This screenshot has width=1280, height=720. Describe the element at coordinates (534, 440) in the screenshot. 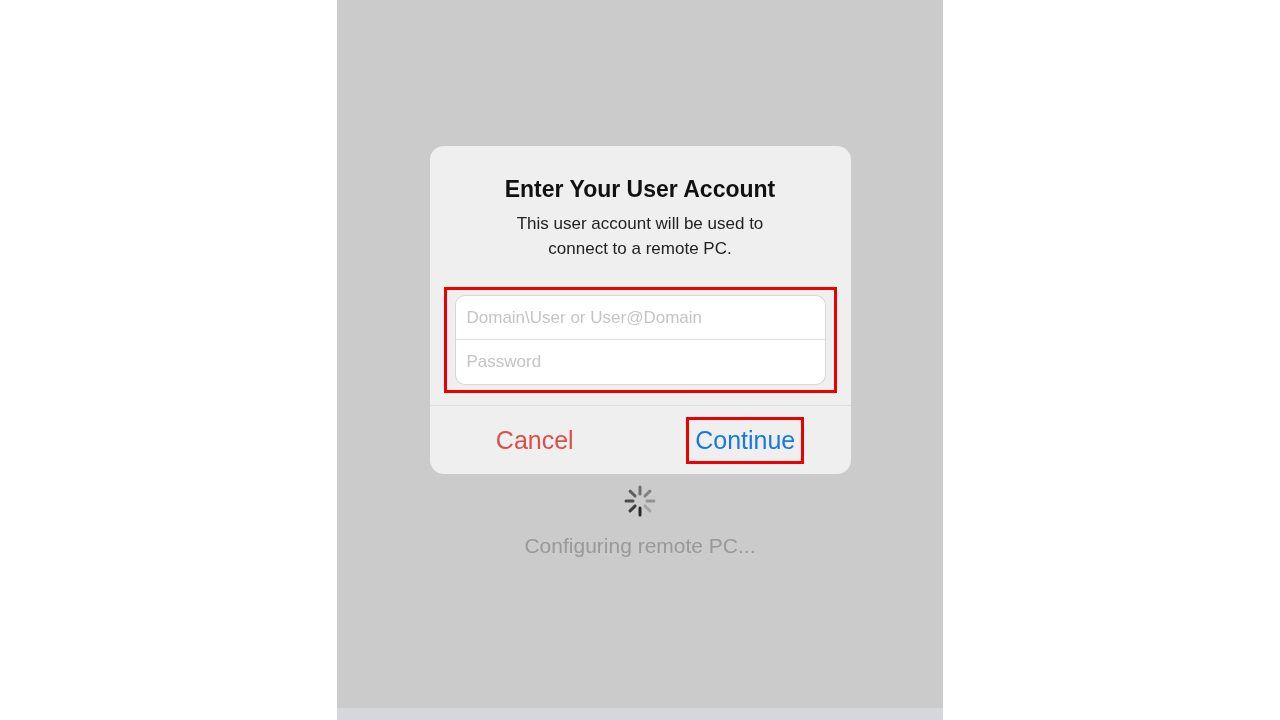

I see `cancel-button: Cancel` at that location.